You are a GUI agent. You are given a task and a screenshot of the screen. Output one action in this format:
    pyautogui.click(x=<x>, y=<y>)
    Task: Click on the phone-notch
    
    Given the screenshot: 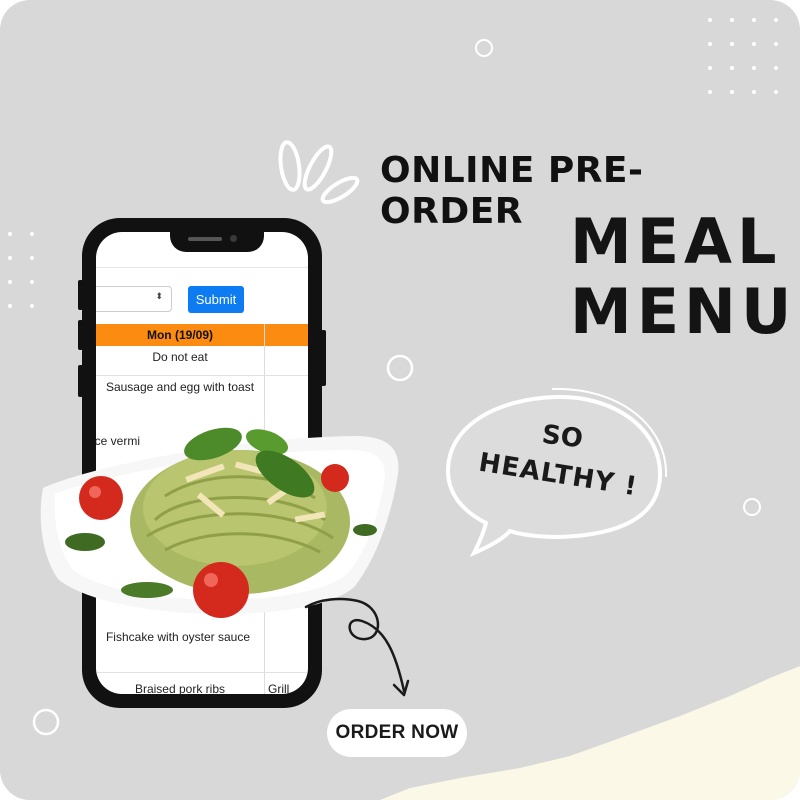 What is the action you would take?
    pyautogui.click(x=217, y=239)
    